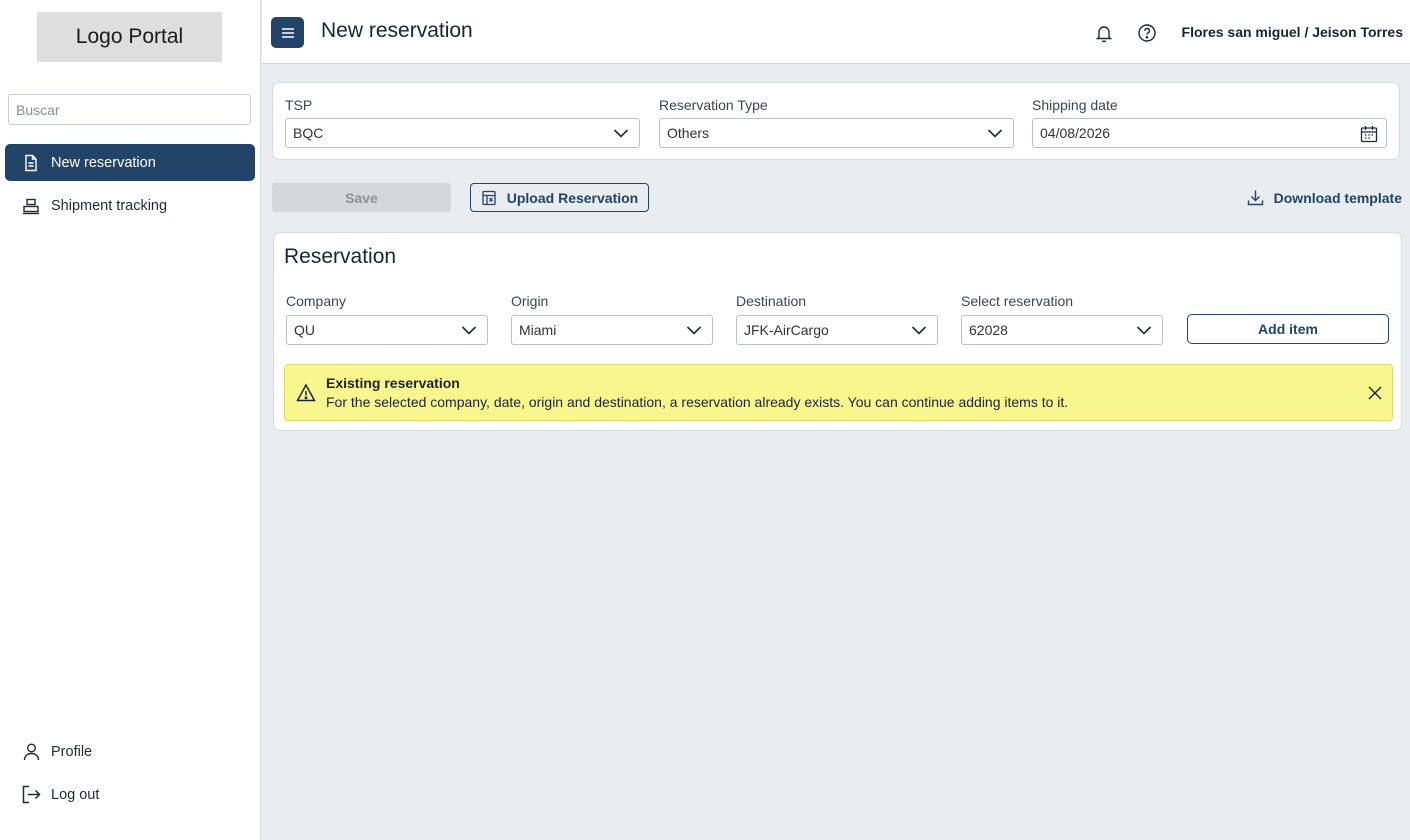 The image size is (1410, 840). I want to click on calendar-icon, so click(1369, 134).